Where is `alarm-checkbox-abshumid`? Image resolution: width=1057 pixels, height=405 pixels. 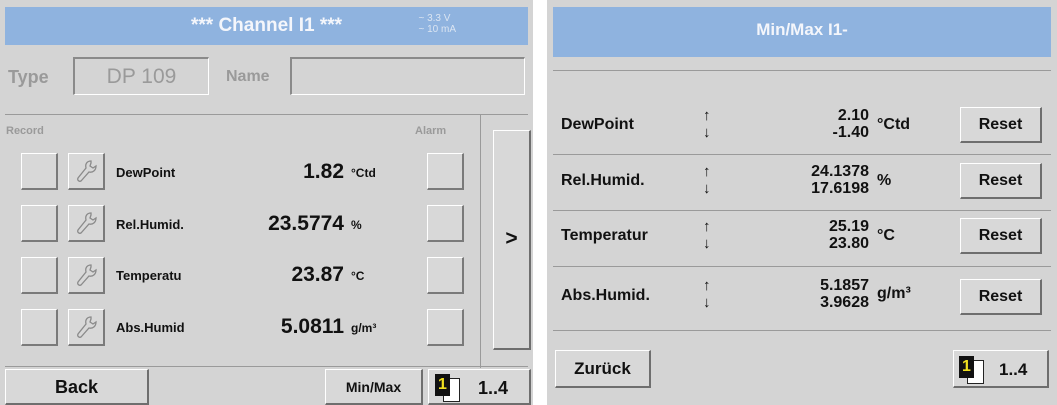 alarm-checkbox-abshumid is located at coordinates (445, 327).